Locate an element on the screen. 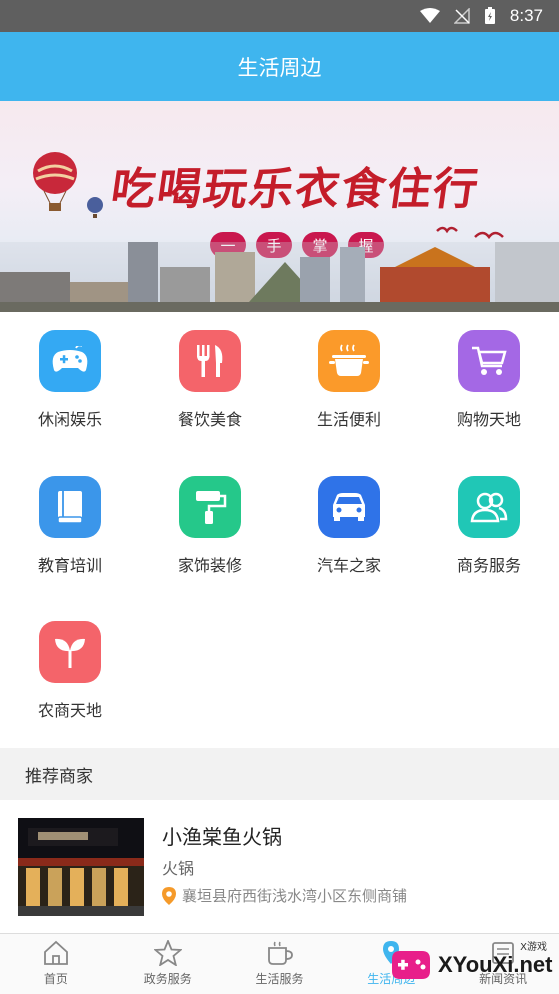 Image resolution: width=559 pixels, height=994 pixels. category-education: 教育培训 is located at coordinates (70, 530).